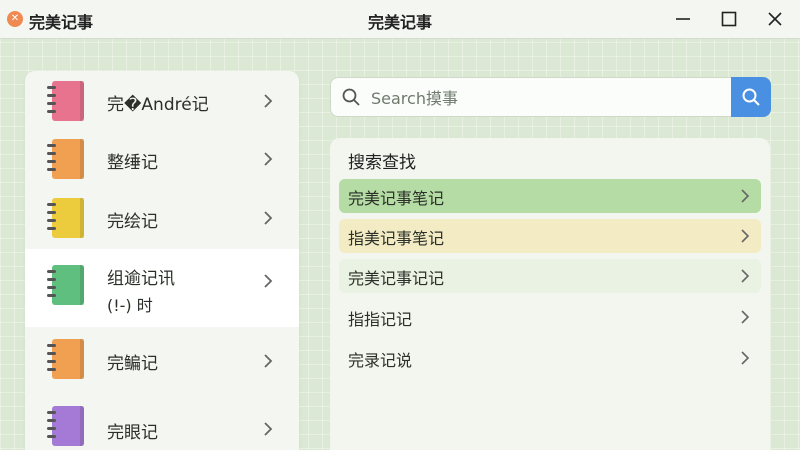 This screenshot has width=800, height=450. What do you see at coordinates (683, 19) in the screenshot?
I see `minimize-icon` at bounding box center [683, 19].